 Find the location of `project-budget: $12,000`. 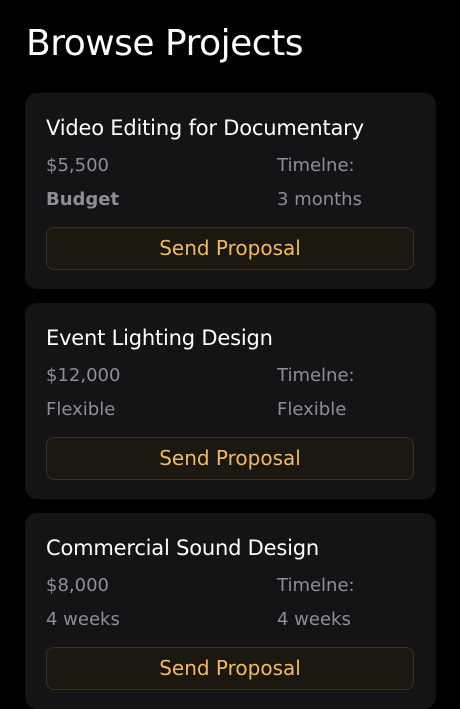

project-budget: $12,000 is located at coordinates (83, 375).